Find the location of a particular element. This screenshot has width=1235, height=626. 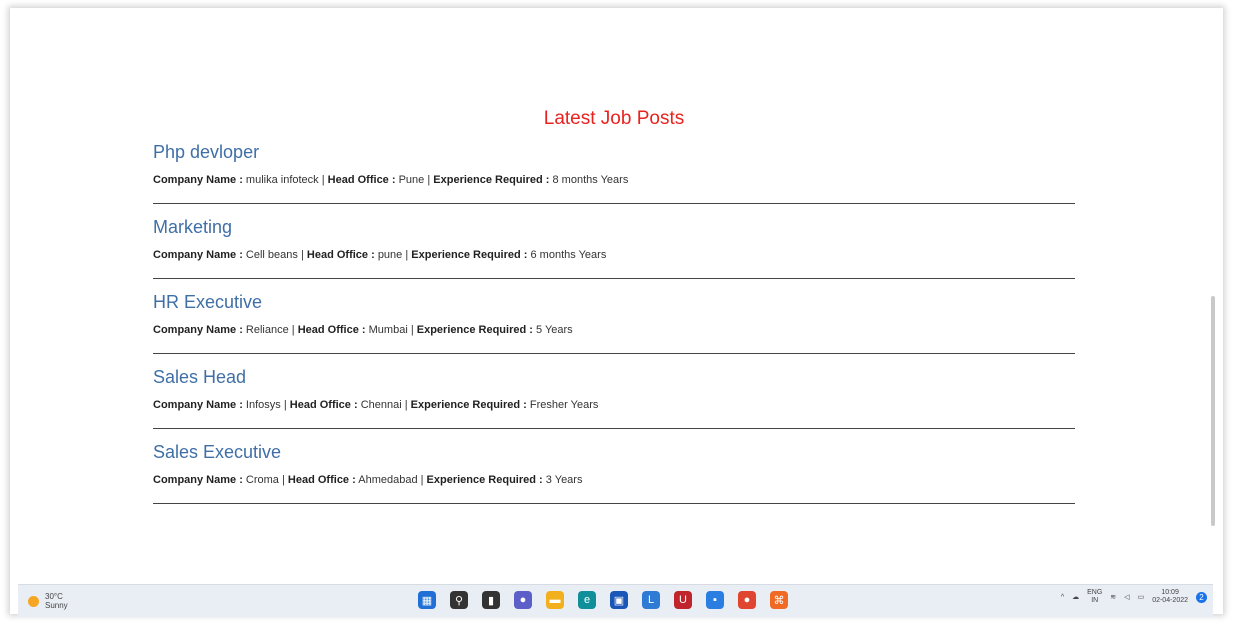

experience-required: 6 months Years is located at coordinates (568, 255).